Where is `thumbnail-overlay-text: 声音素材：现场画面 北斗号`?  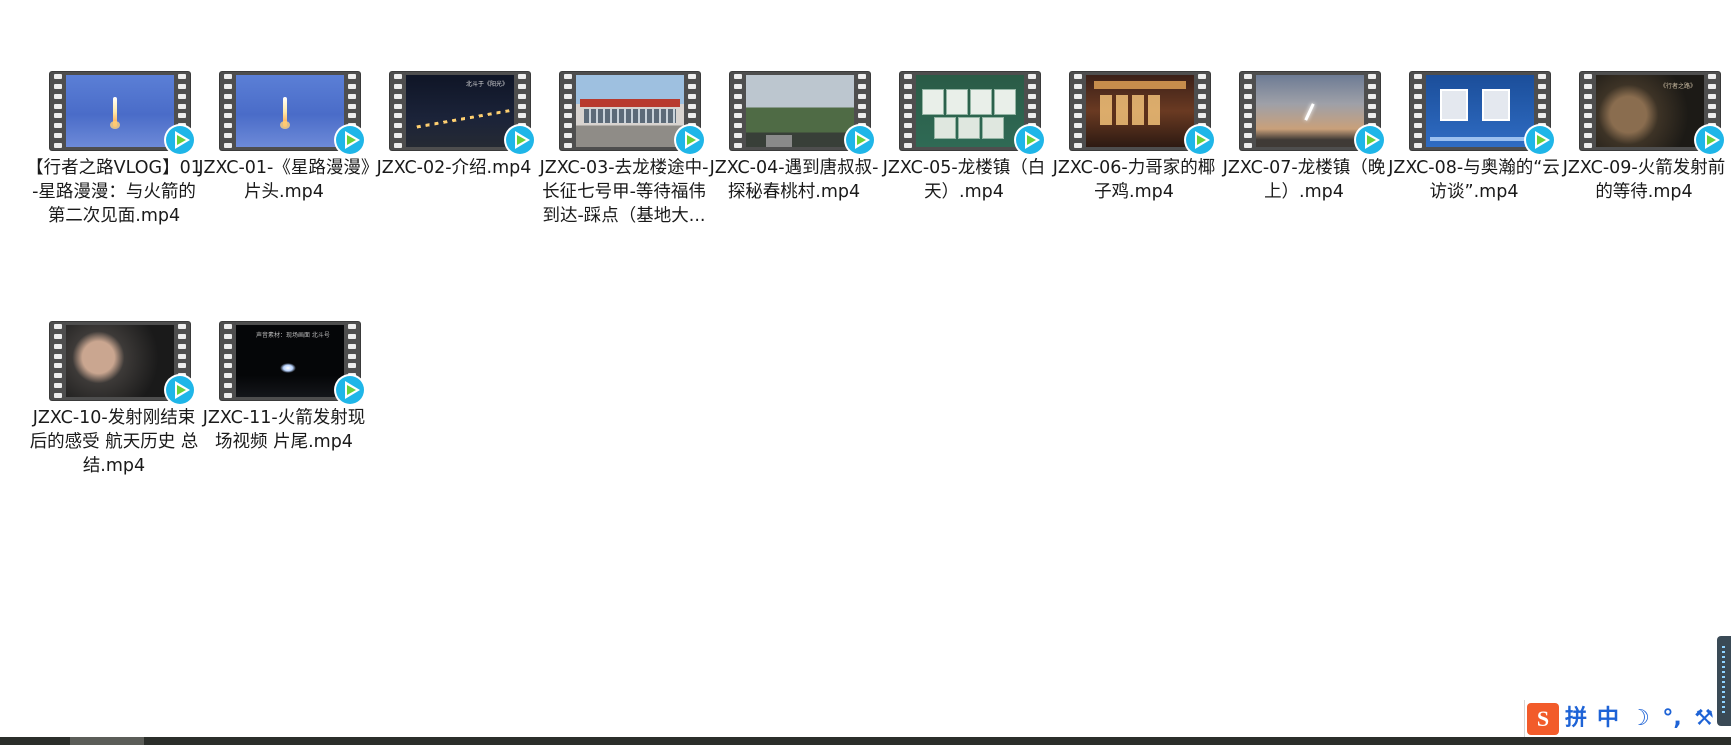 thumbnail-overlay-text: 声音素材：现场画面 北斗号 is located at coordinates (293, 335).